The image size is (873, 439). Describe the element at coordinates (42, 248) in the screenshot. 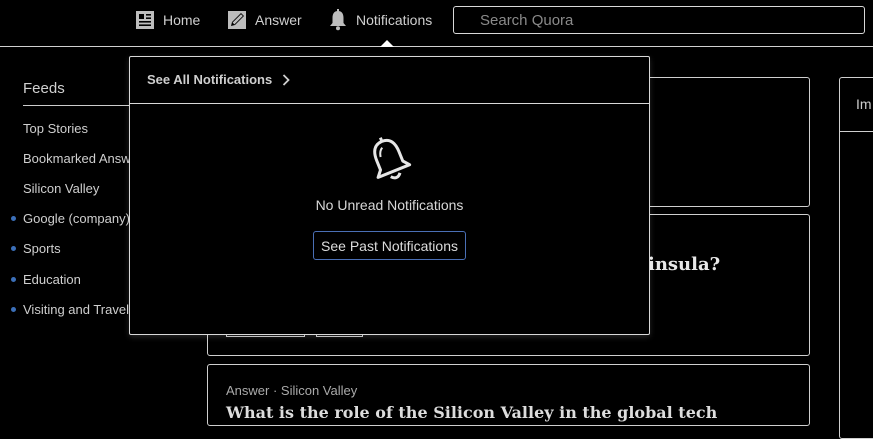

I see `sidebar-item-label: Sports` at that location.